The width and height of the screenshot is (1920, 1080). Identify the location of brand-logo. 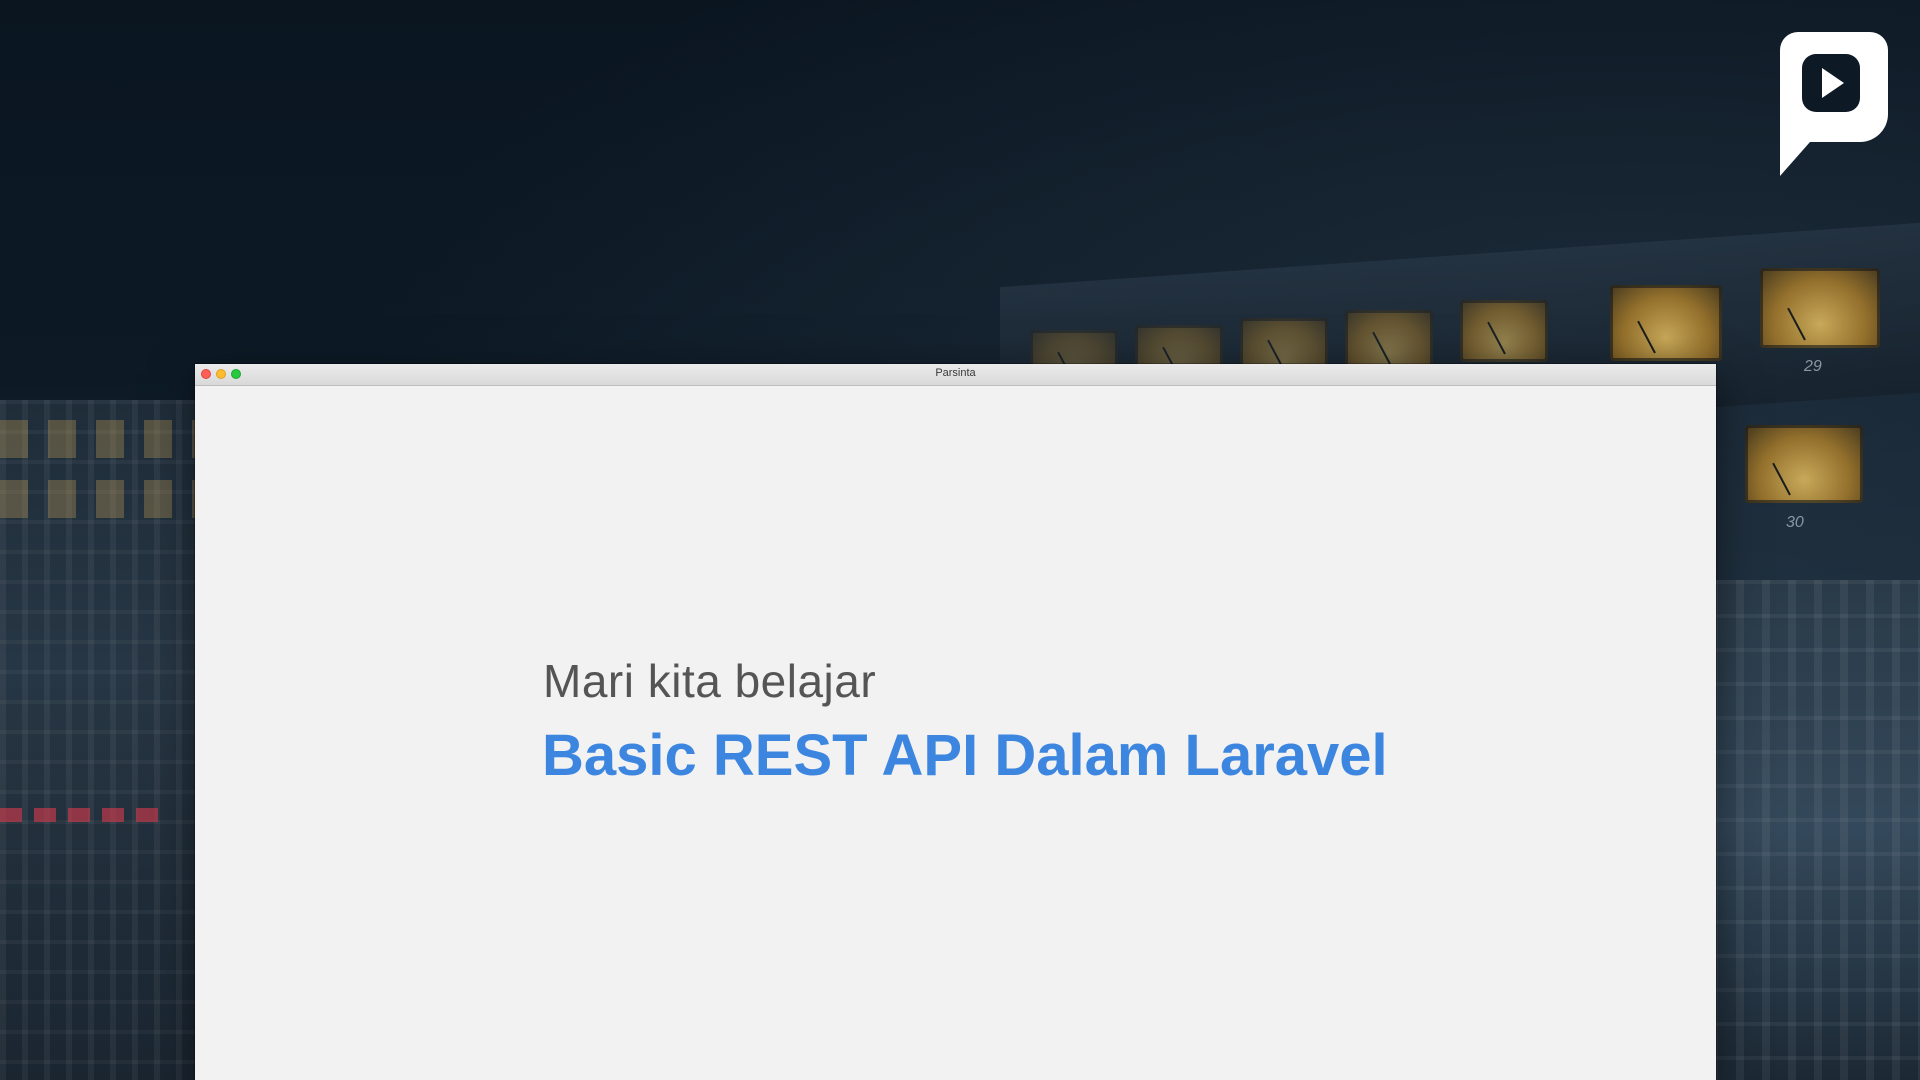
(1834, 104).